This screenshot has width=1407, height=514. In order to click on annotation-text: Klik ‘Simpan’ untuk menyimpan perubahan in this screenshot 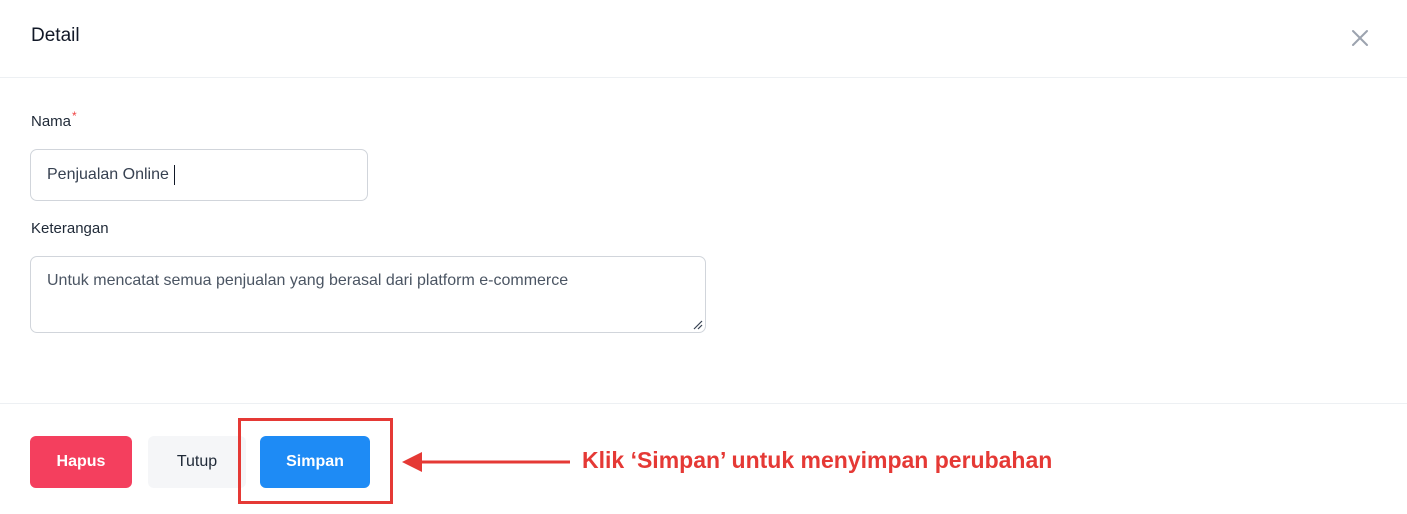, I will do `click(817, 460)`.